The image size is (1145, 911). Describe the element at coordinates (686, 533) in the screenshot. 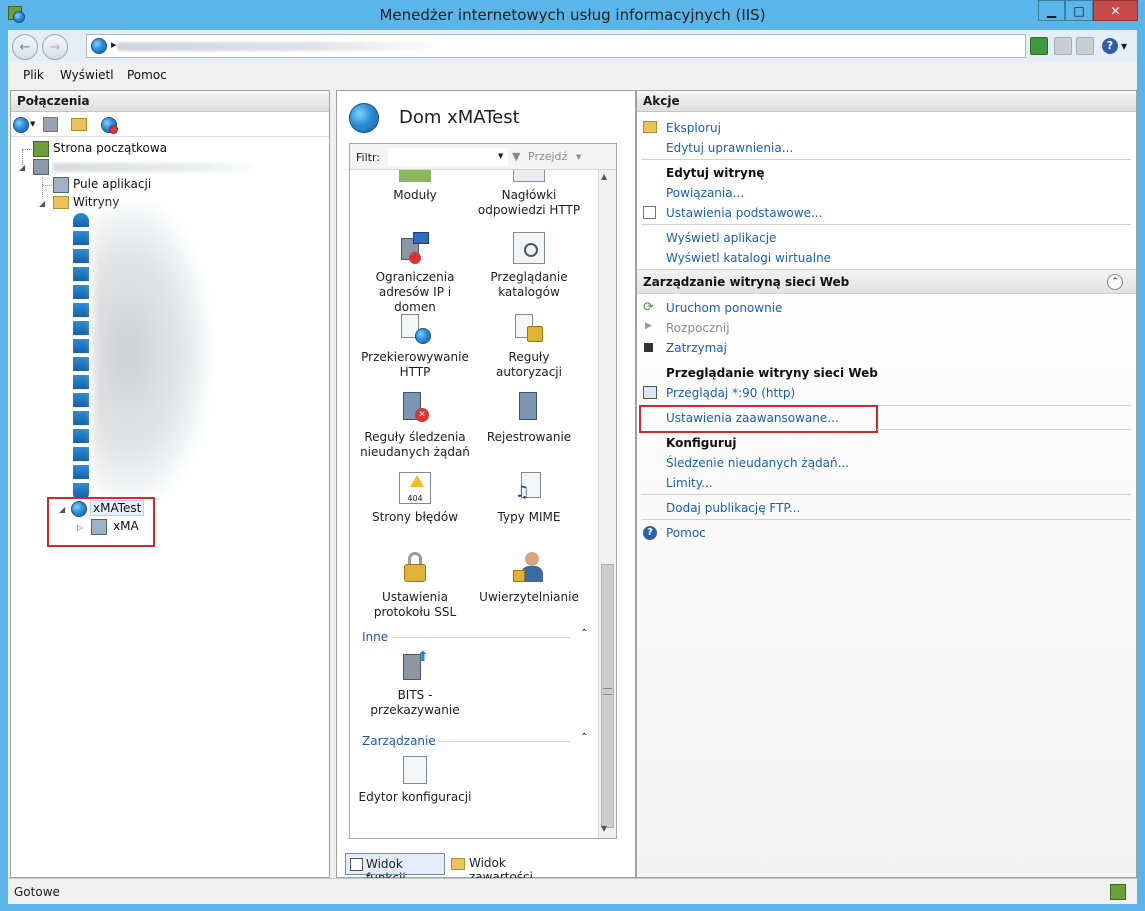

I see `action-help: Pomoc` at that location.